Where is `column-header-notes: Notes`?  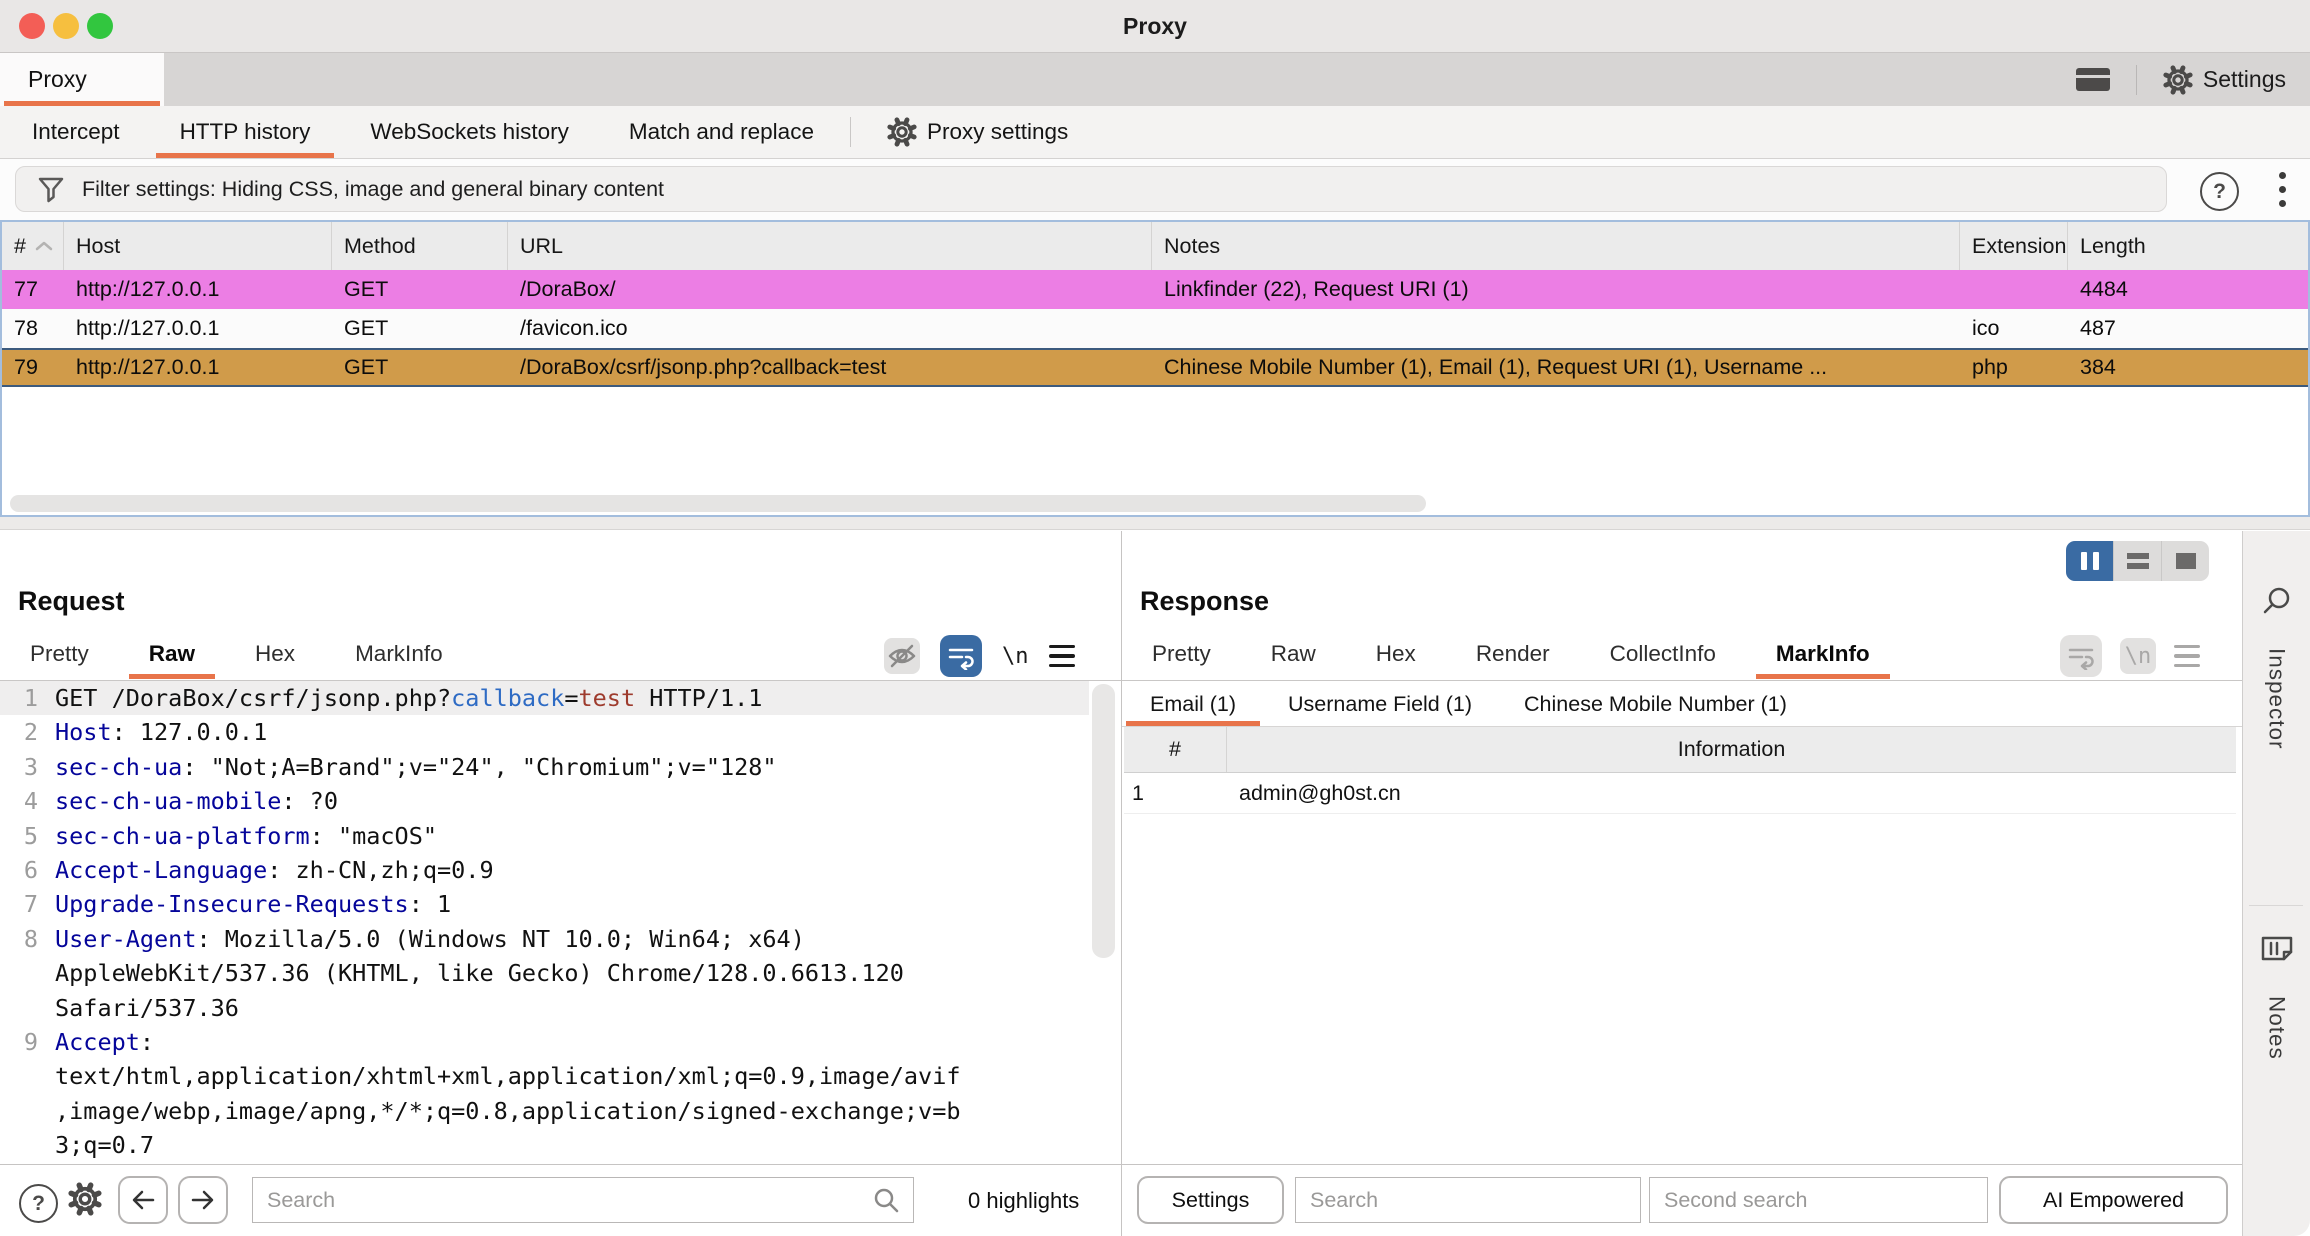 column-header-notes: Notes is located at coordinates (1556, 246).